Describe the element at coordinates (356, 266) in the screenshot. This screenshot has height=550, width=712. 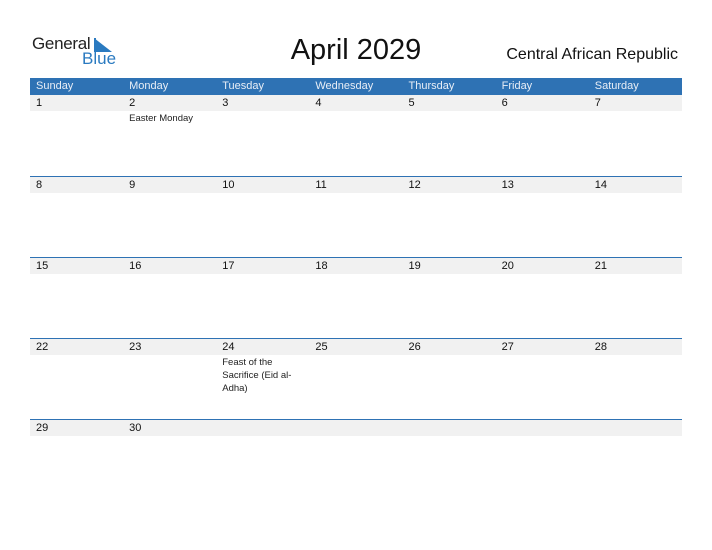
I see `day-number-row: 15 16 17 18 19 20 21` at that location.